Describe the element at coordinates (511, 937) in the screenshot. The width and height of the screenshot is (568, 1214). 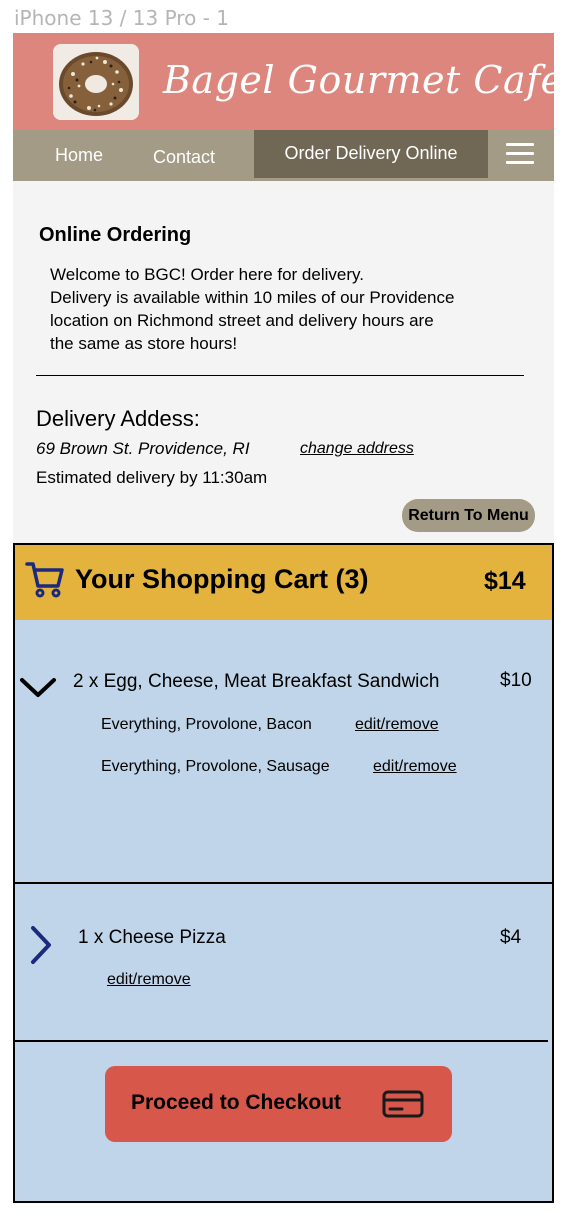
I see `cart-item-price: $4` at that location.